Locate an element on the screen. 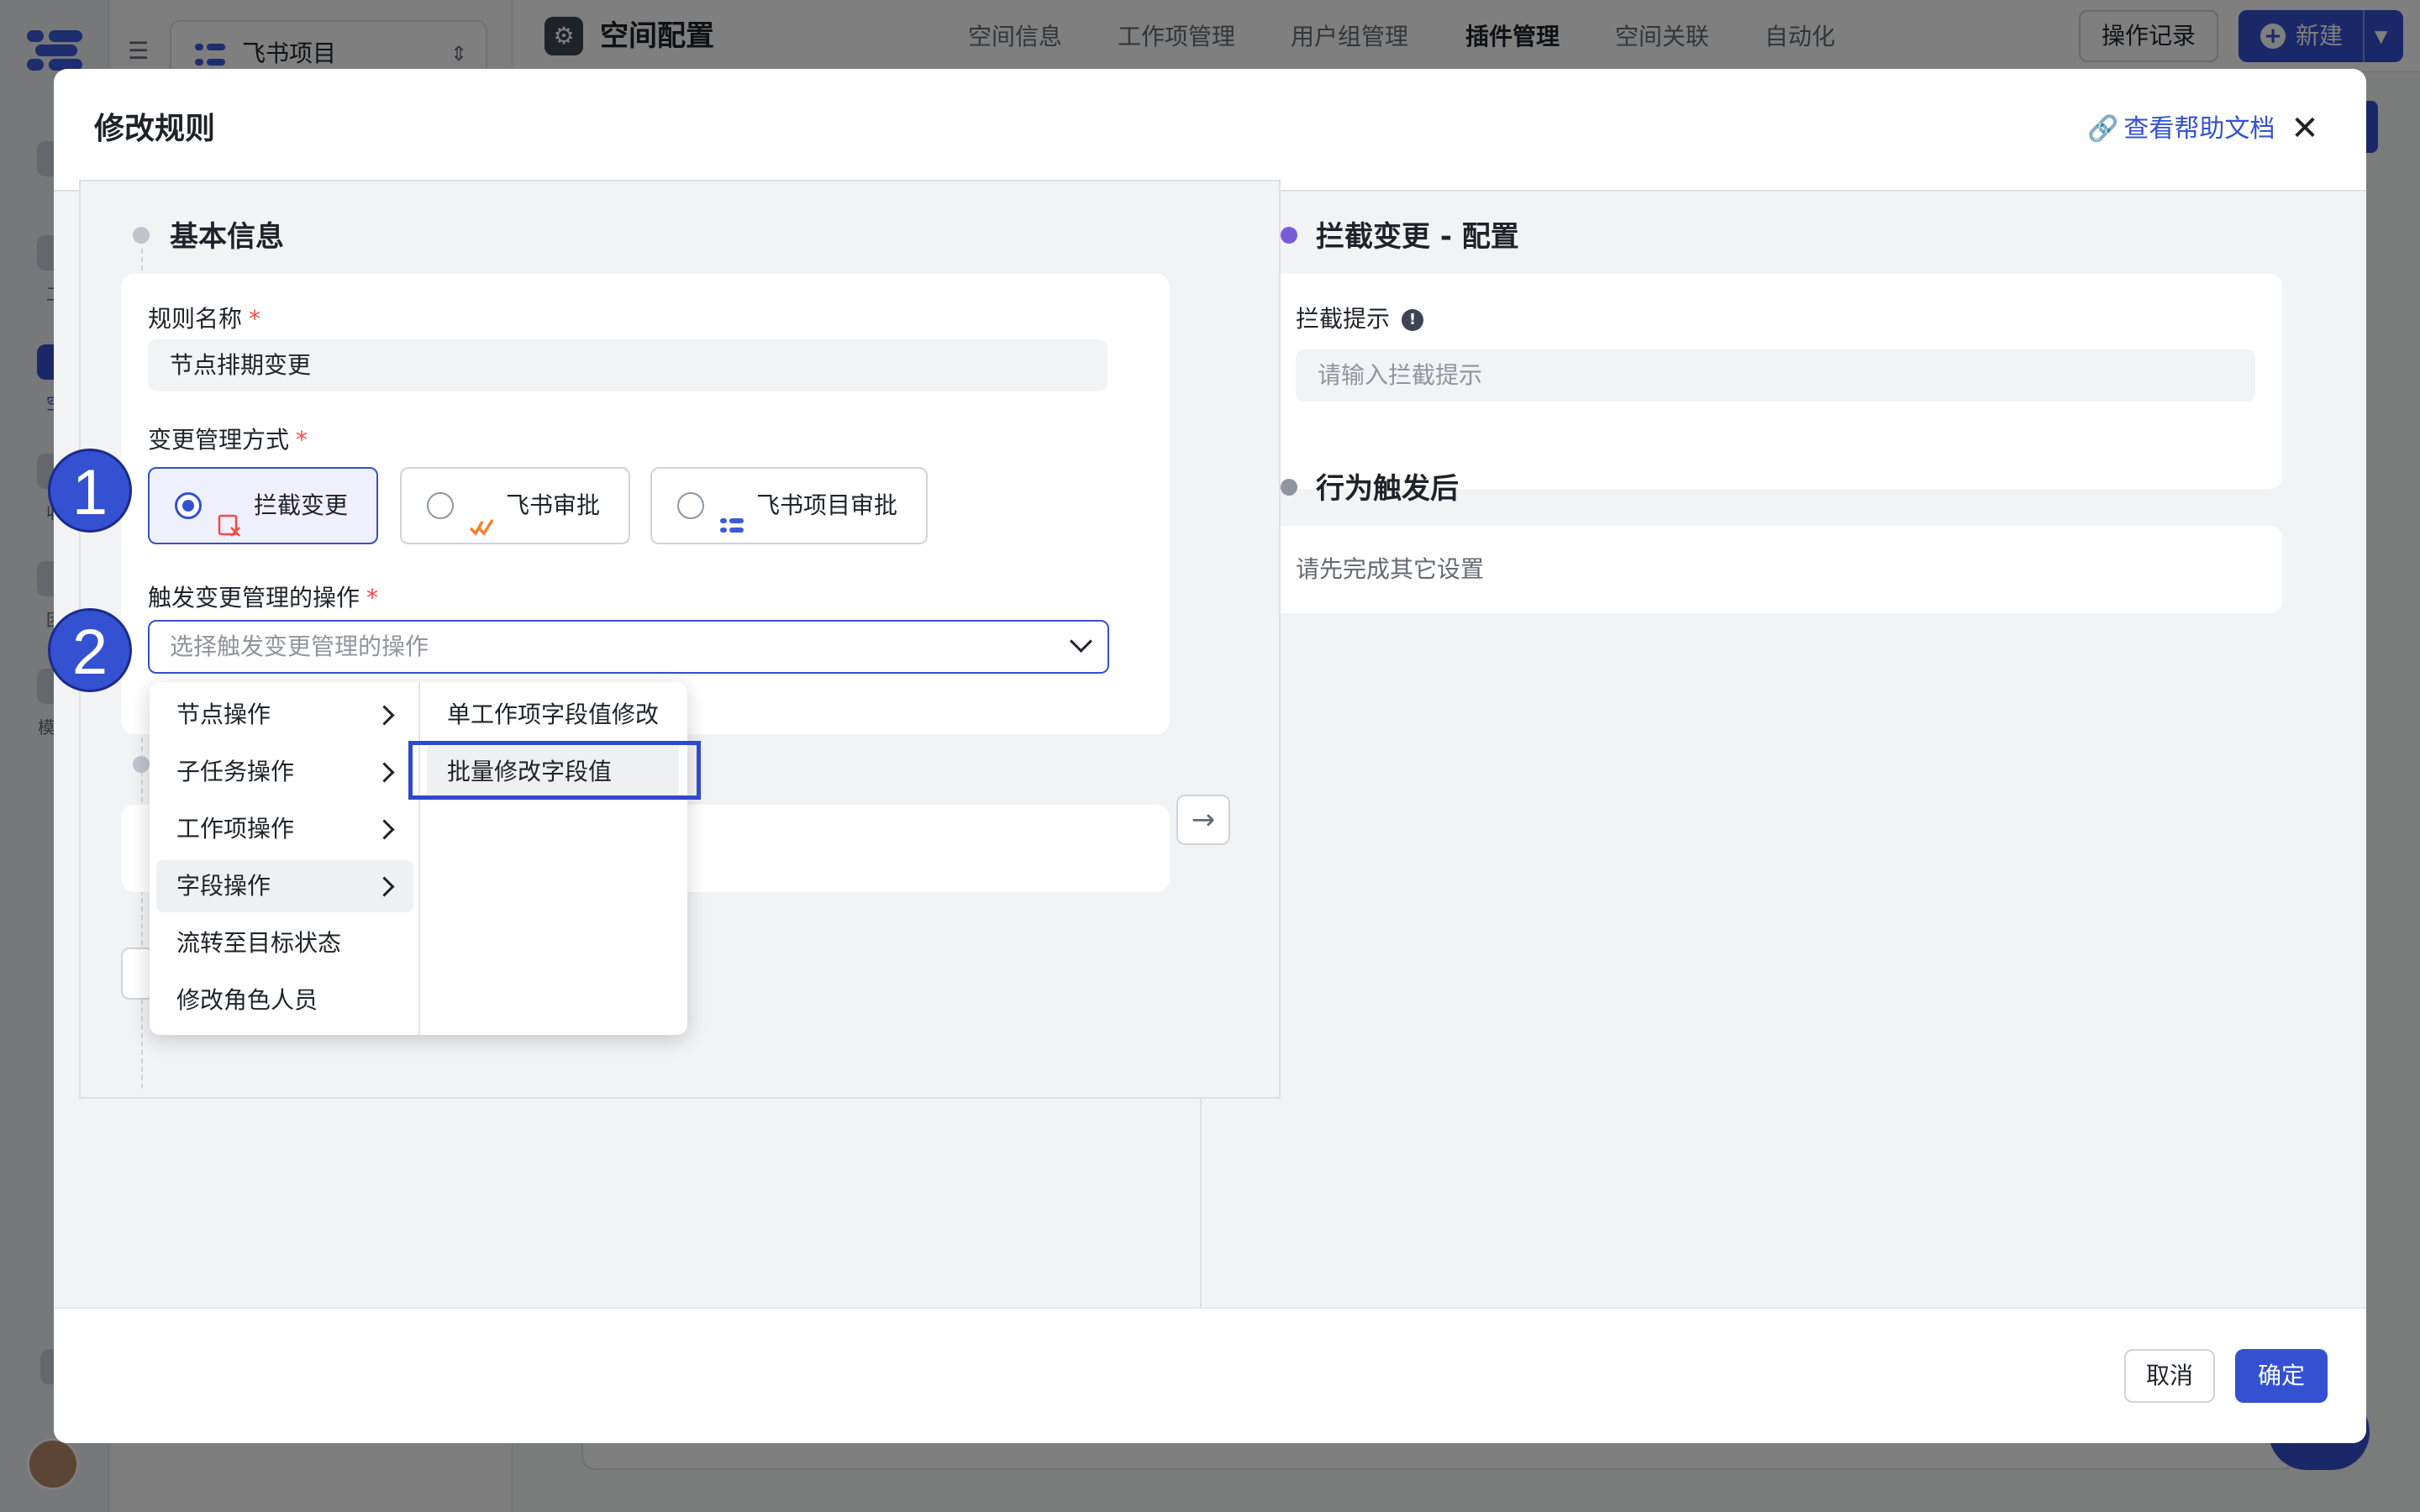  arrow-right-icon: → is located at coordinates (1203, 820).